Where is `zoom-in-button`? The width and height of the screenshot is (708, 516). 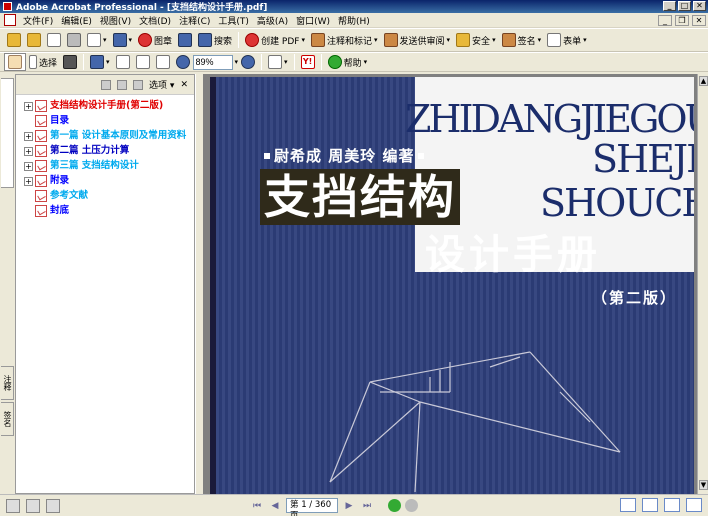 zoom-in-button is located at coordinates (248, 62).